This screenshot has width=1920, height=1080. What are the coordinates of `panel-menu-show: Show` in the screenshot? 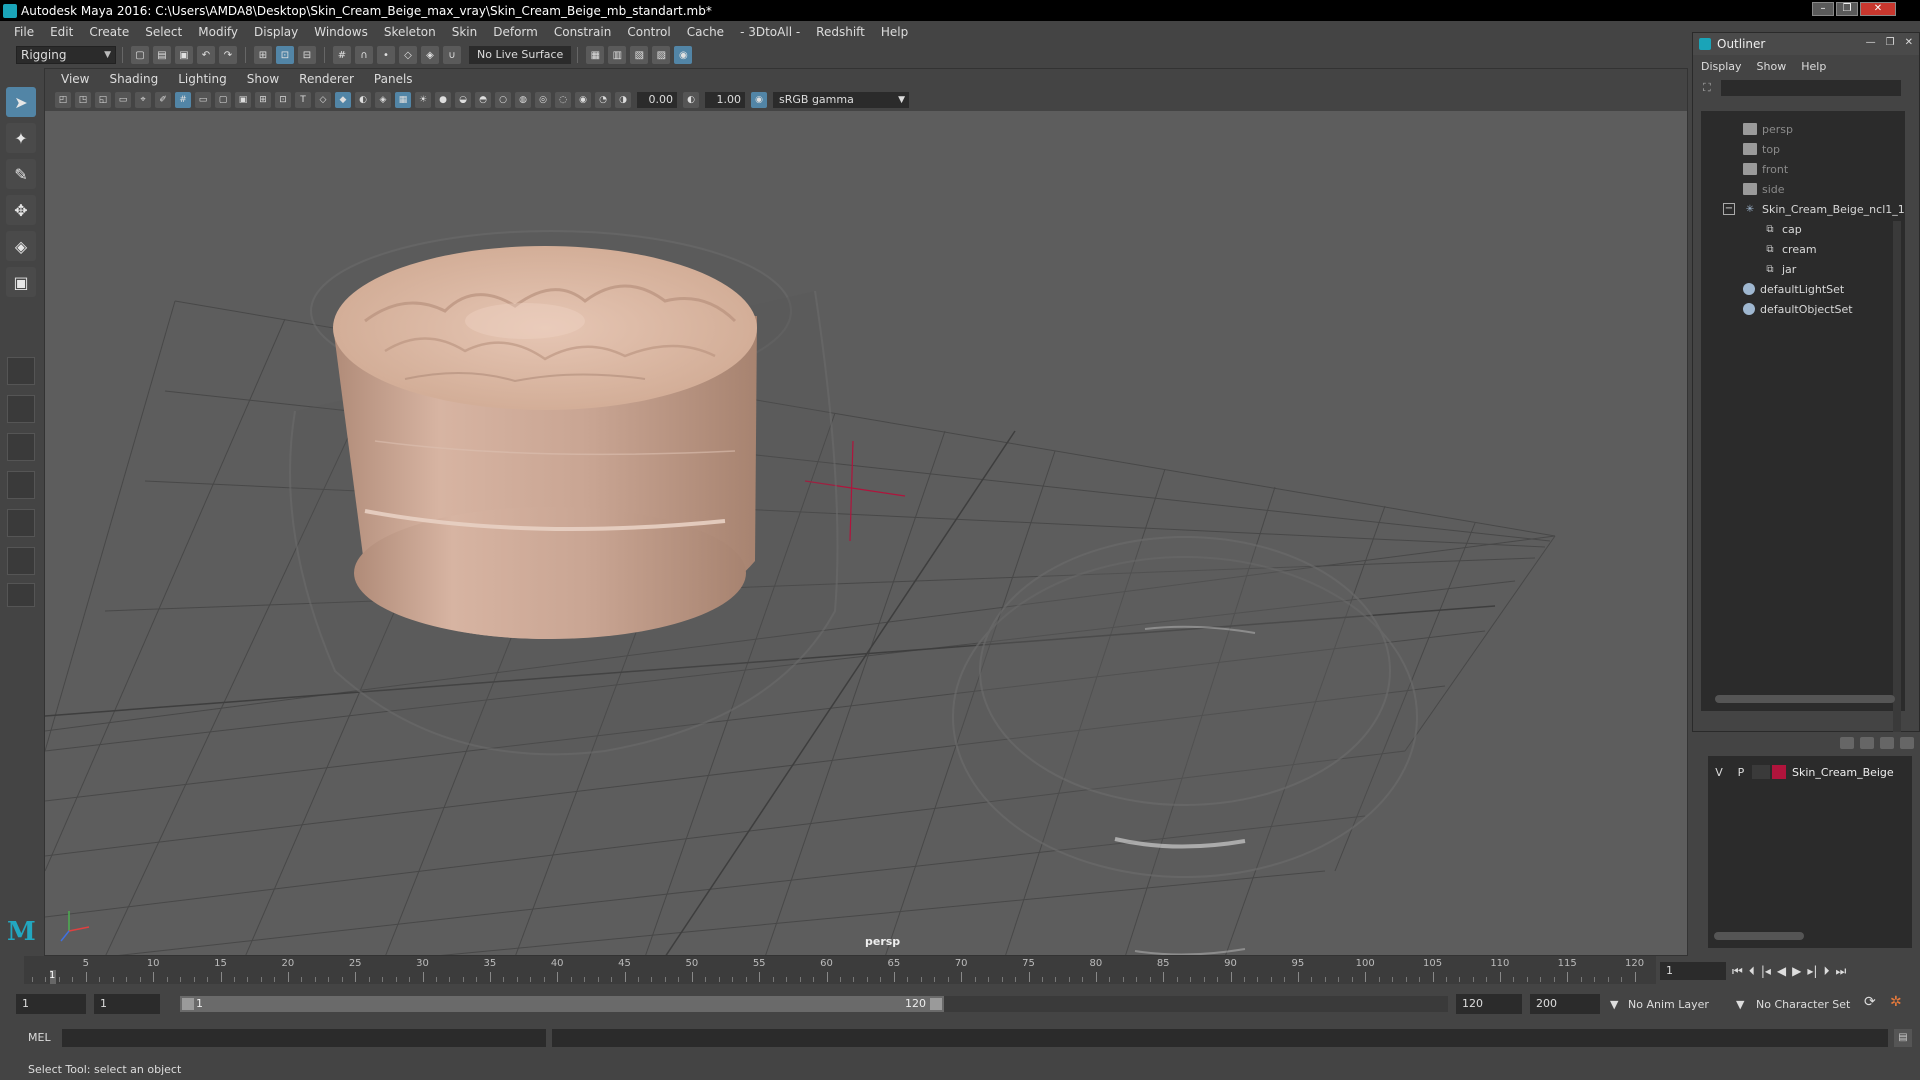 It's located at (263, 79).